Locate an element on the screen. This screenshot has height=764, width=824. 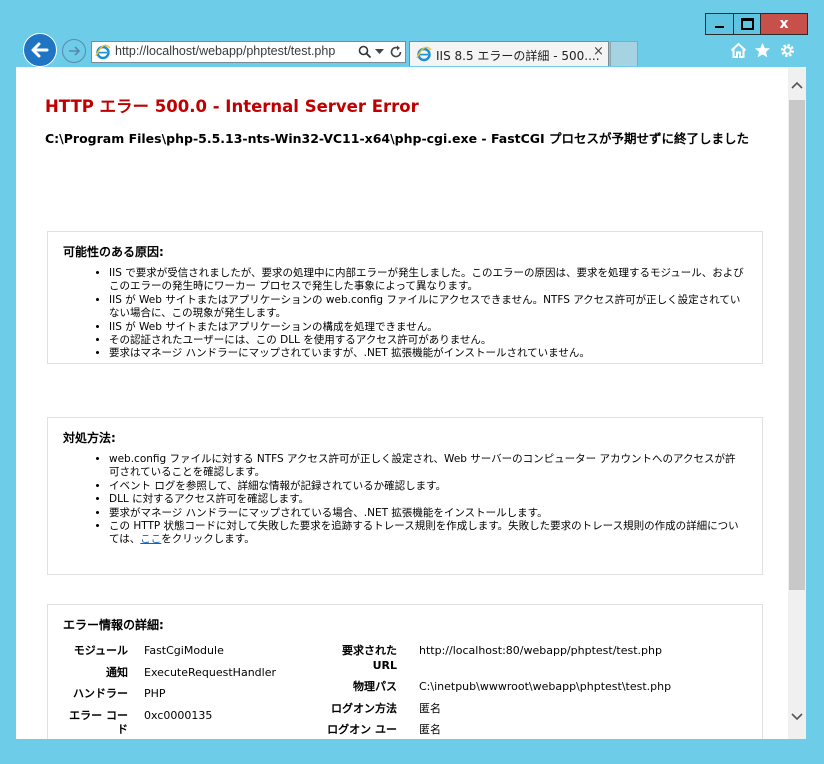
home-icon is located at coordinates (738, 50).